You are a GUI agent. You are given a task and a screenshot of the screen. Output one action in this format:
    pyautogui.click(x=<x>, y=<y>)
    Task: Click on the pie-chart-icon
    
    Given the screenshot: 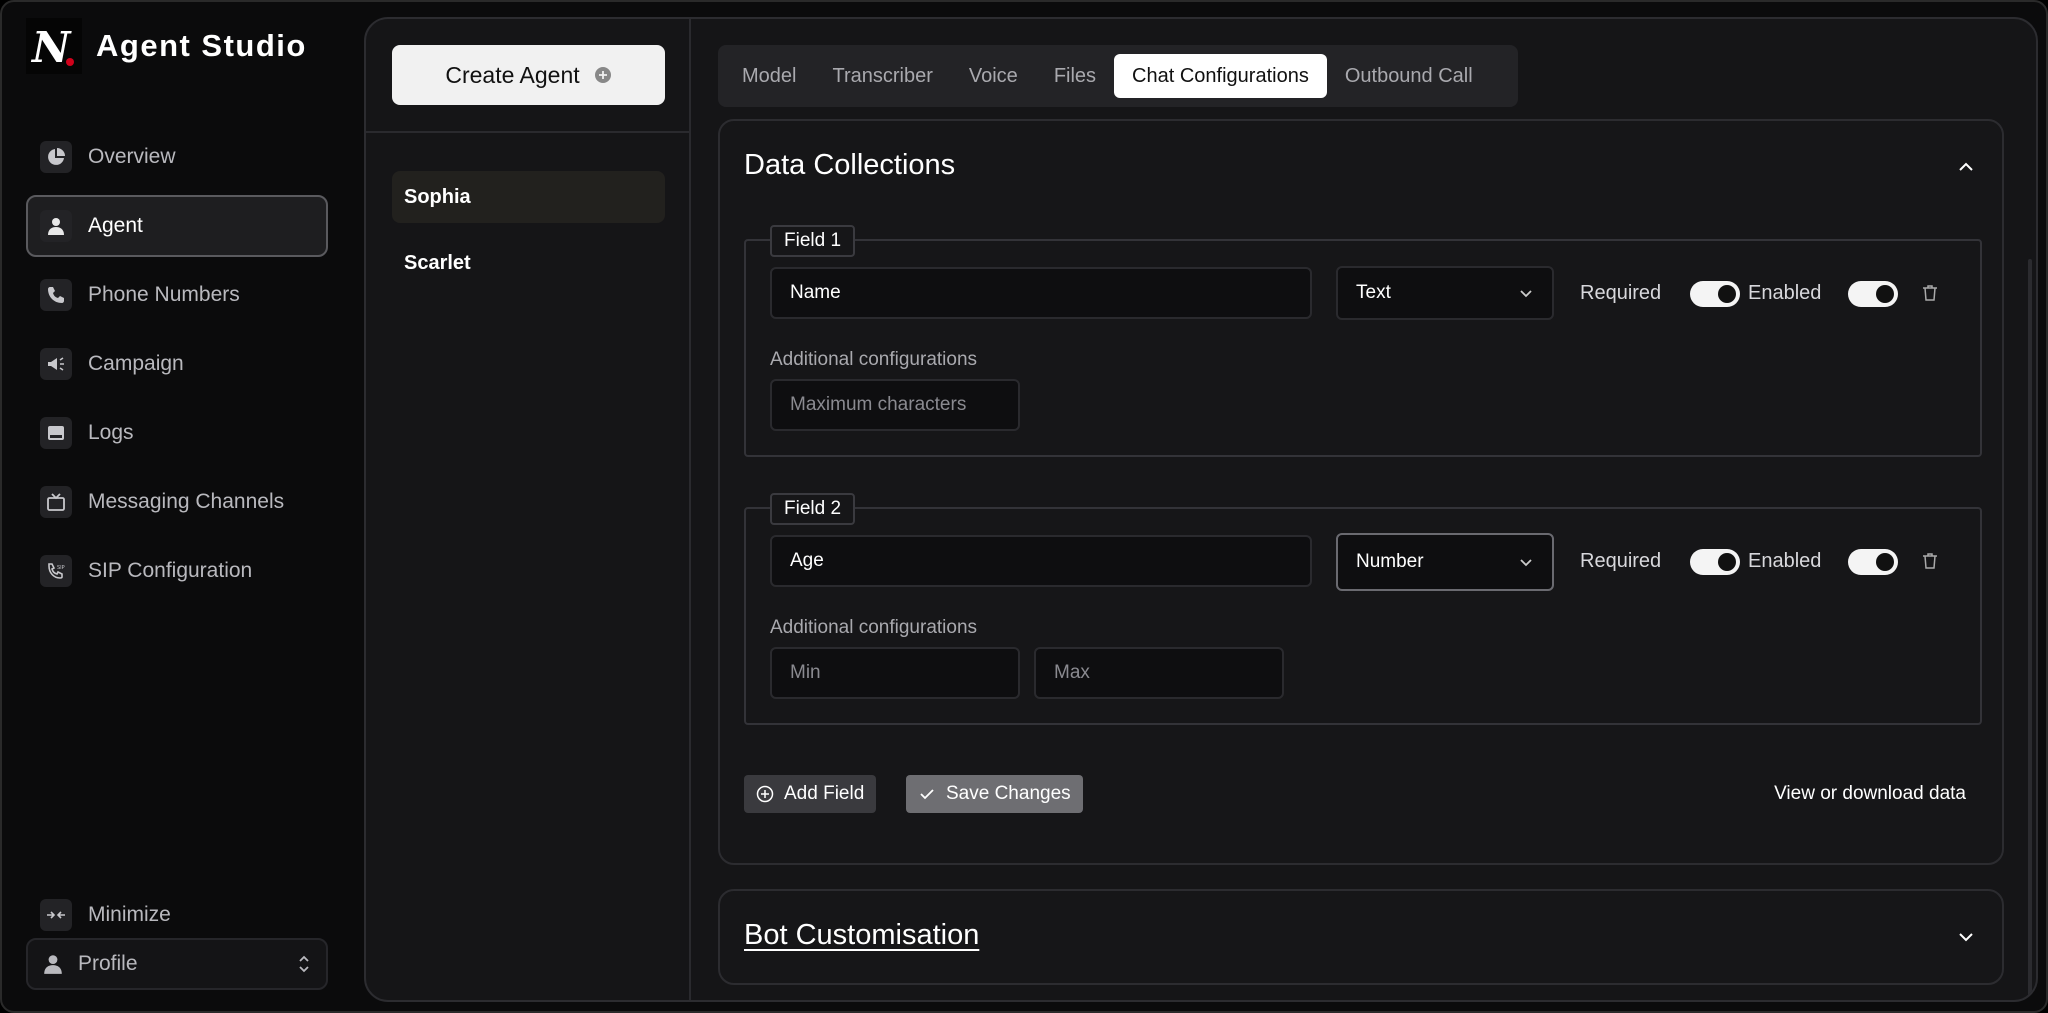 What is the action you would take?
    pyautogui.click(x=56, y=157)
    